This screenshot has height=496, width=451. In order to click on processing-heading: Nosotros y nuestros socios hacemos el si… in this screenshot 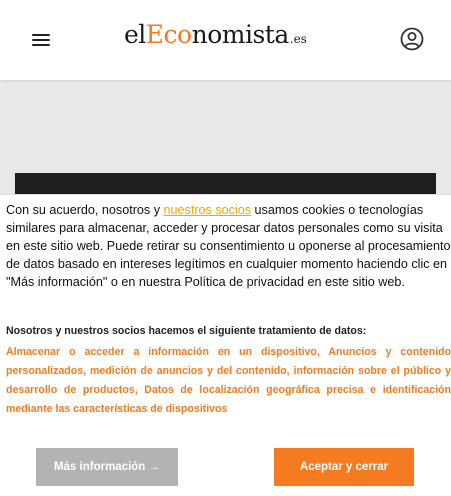, I will do `click(186, 331)`.